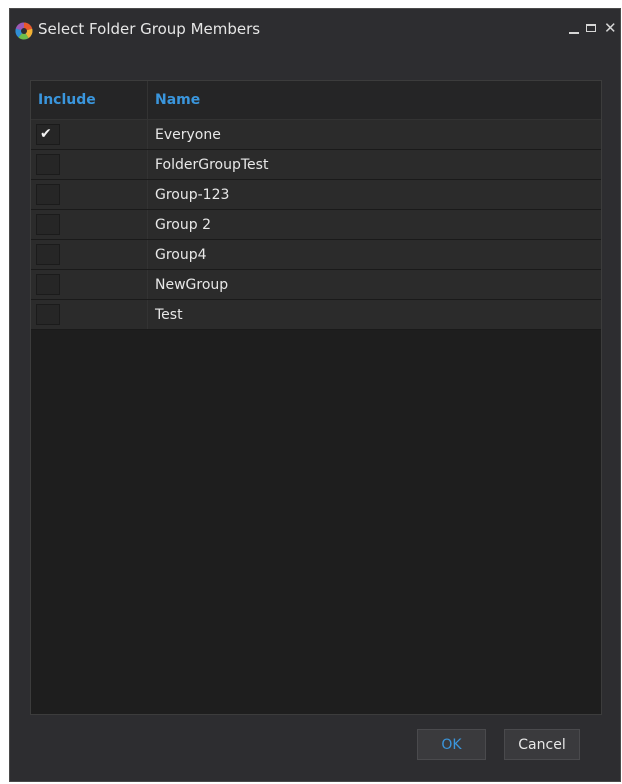 The width and height of the screenshot is (622, 784). What do you see at coordinates (192, 284) in the screenshot?
I see `group-name-cell: NewGroup` at bounding box center [192, 284].